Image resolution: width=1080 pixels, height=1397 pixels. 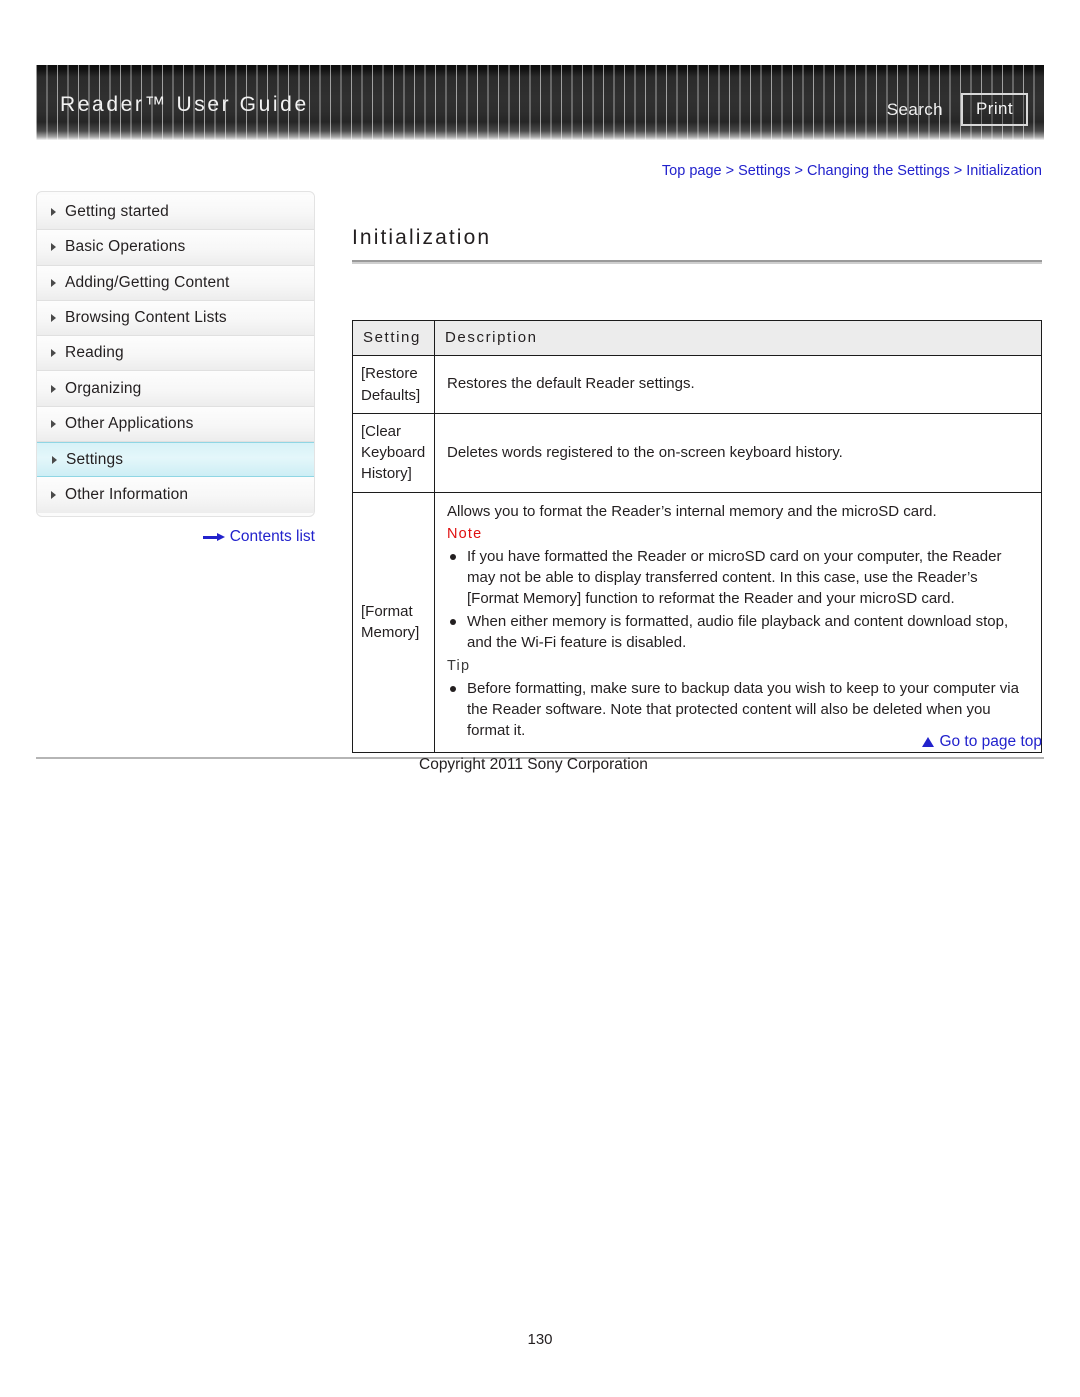 What do you see at coordinates (957, 109) in the screenshot?
I see `header-tools: Search Print` at bounding box center [957, 109].